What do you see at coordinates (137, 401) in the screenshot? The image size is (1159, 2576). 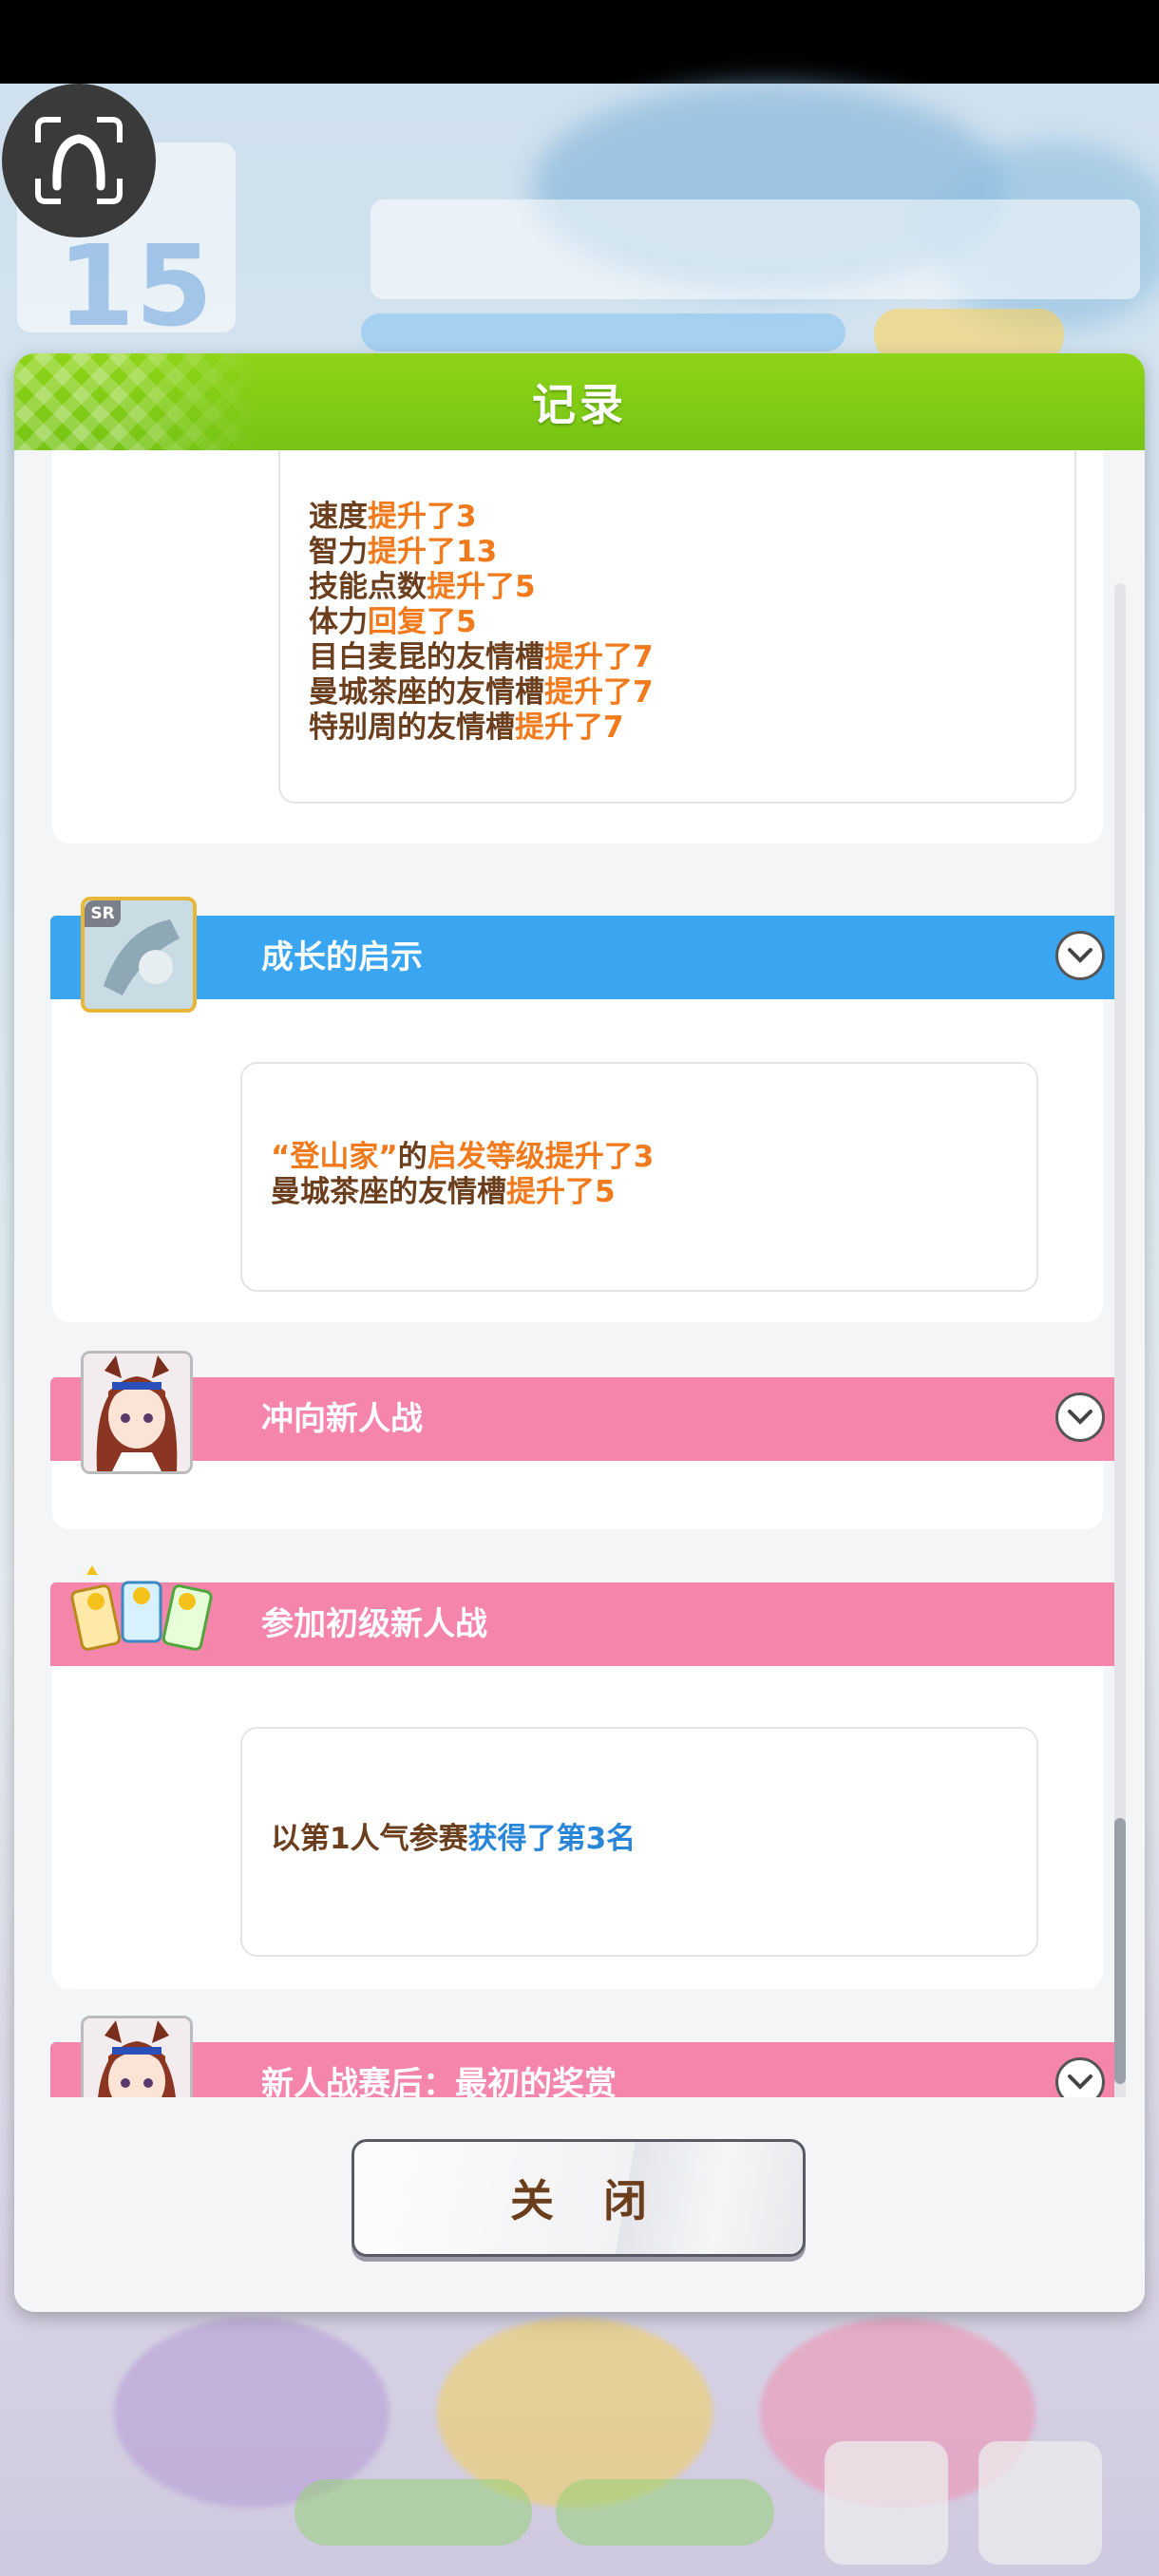 I see `header-pattern` at bounding box center [137, 401].